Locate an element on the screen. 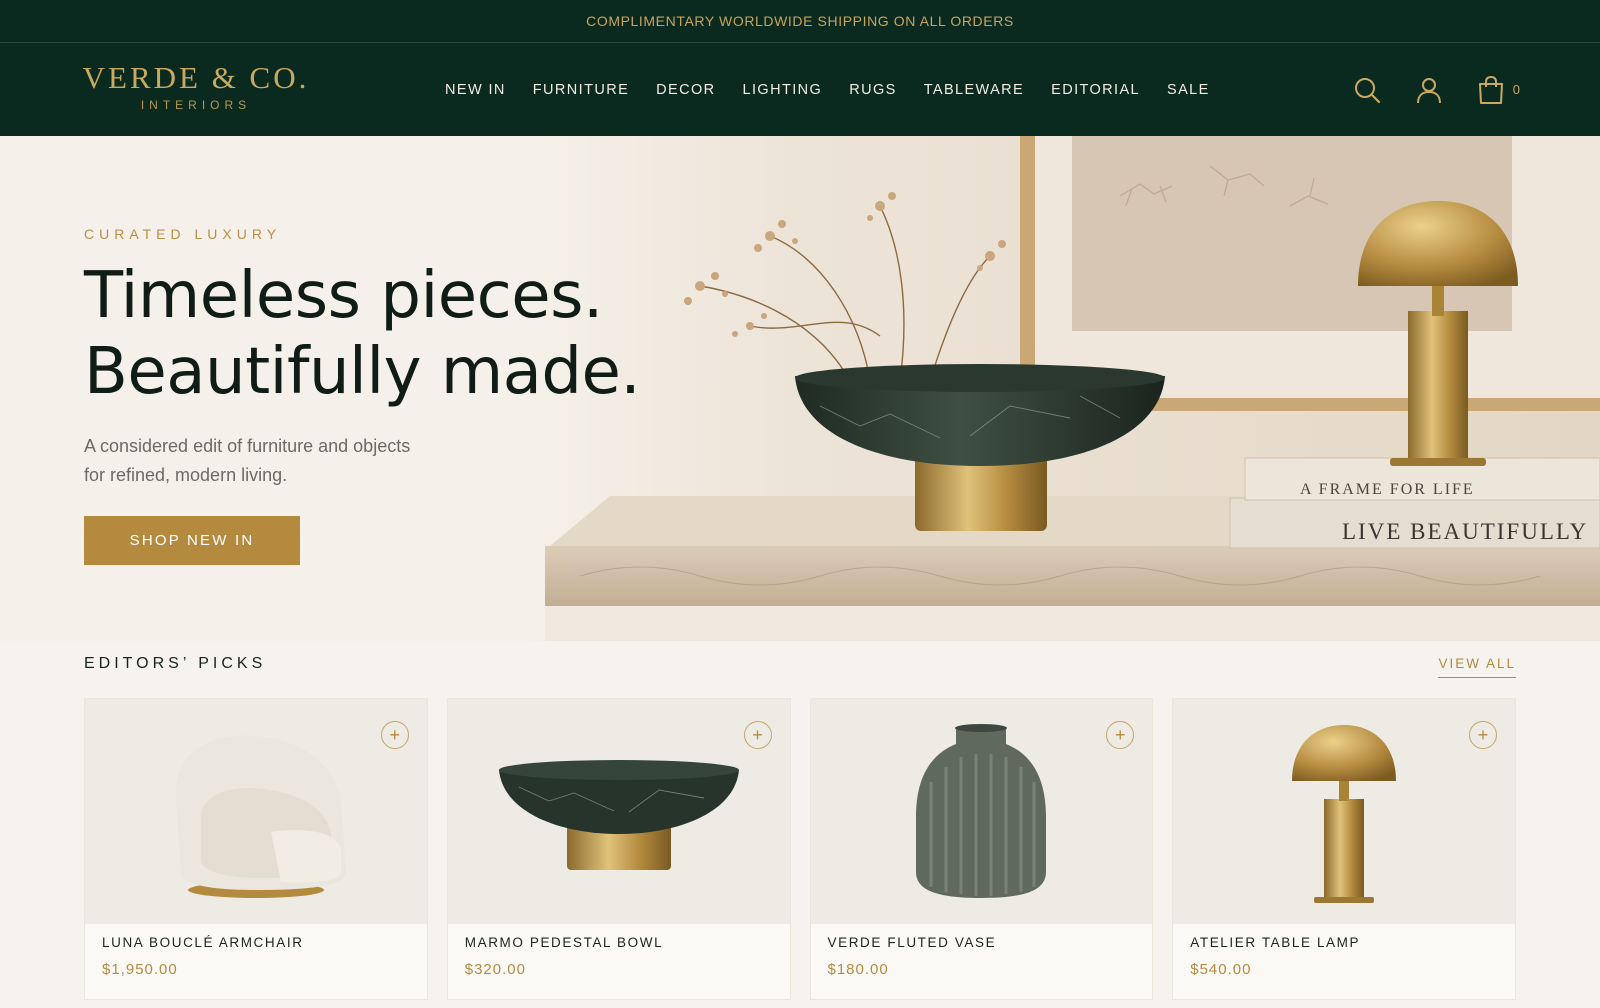 This screenshot has height=1008, width=1600. book-title-bottom: LIVE BEAUTIFULLY is located at coordinates (1465, 531).